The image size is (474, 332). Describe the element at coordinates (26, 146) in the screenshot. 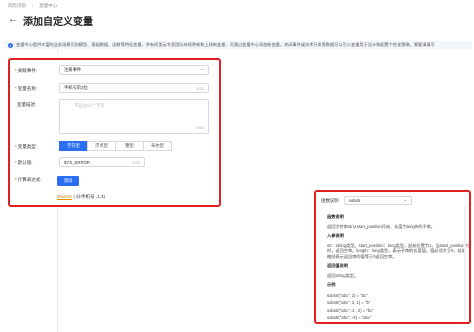

I see `type-label: *变量类型:` at that location.